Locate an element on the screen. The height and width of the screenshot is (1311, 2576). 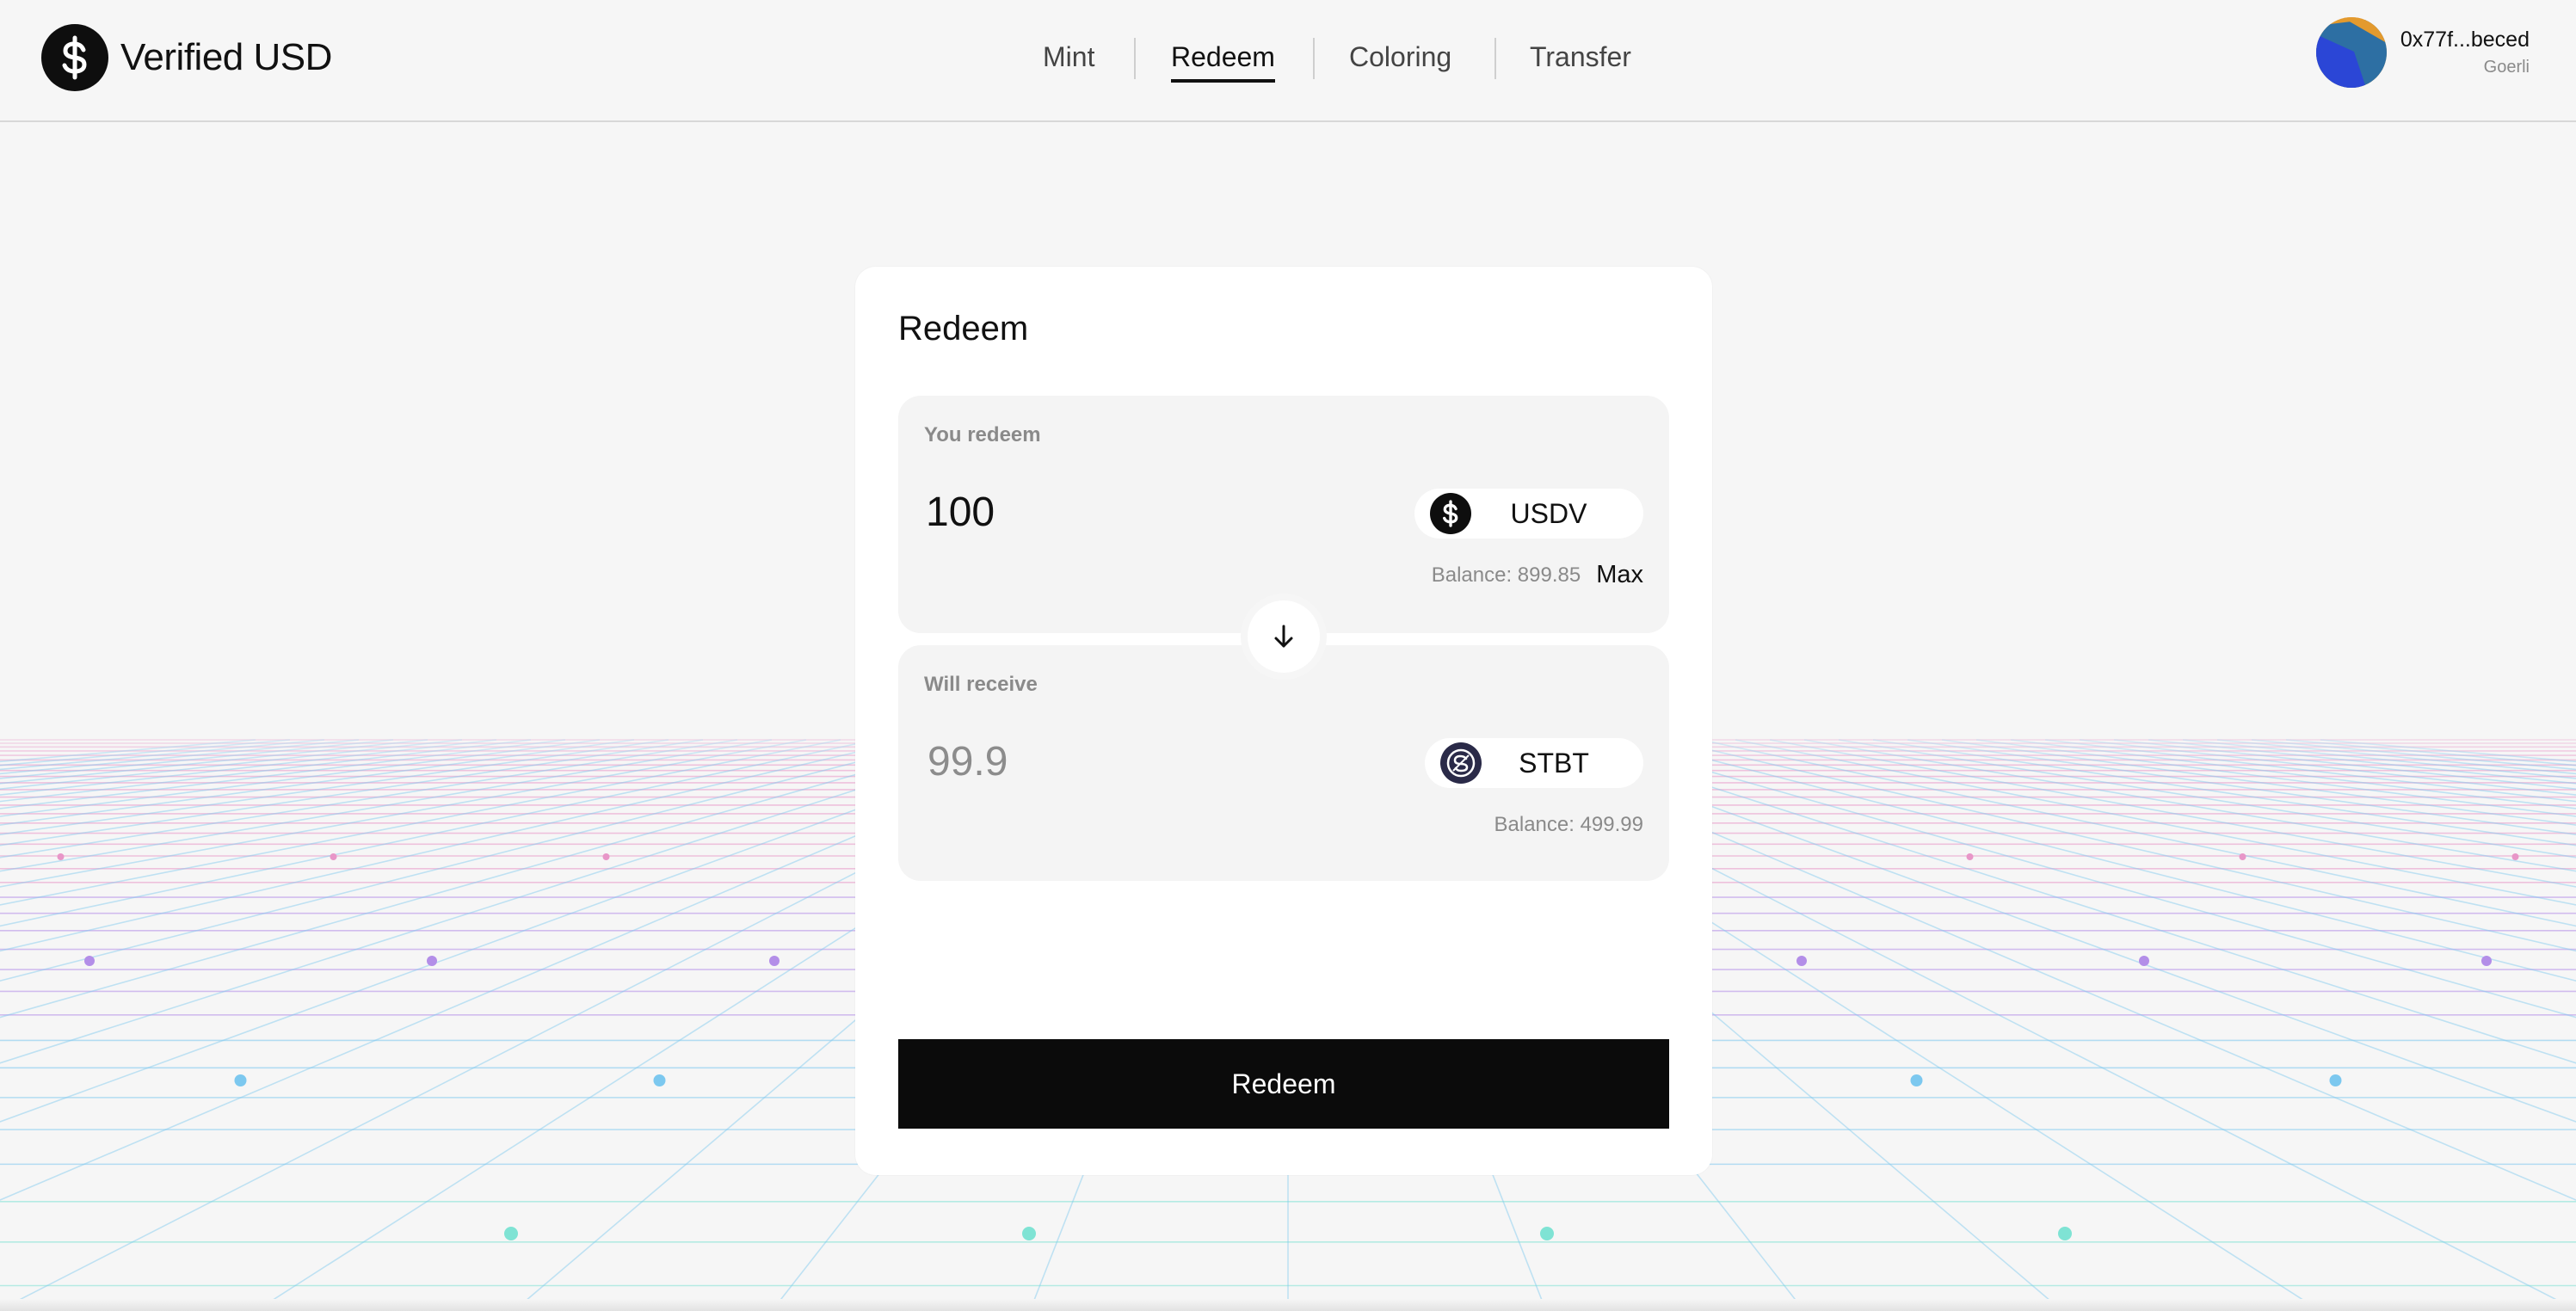
tab-coloring: Coloring is located at coordinates (1400, 60).